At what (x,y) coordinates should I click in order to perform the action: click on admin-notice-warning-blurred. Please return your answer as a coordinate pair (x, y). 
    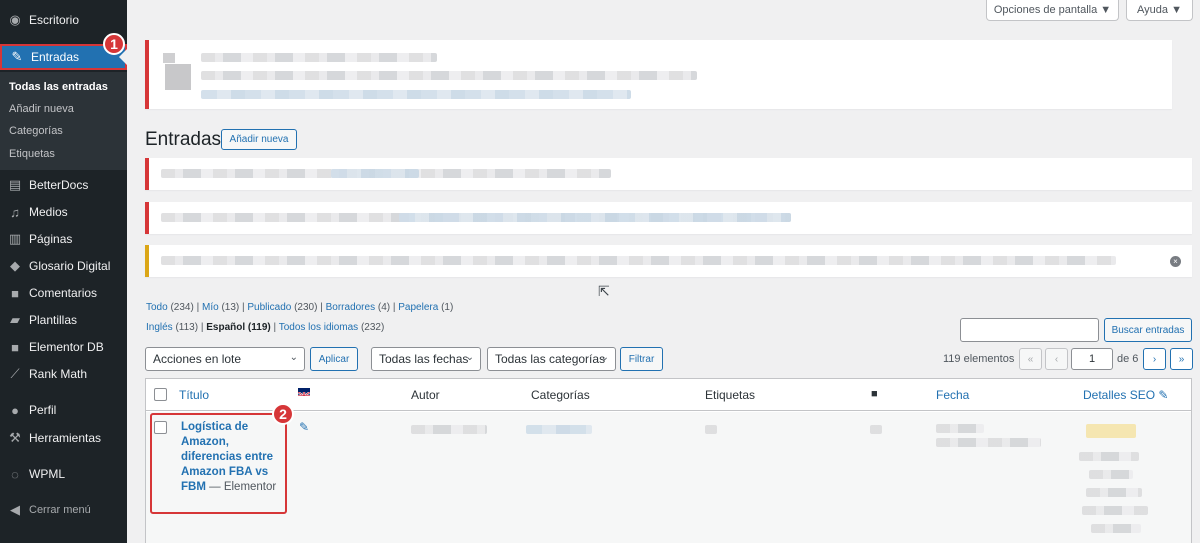
    Looking at the image, I should click on (668, 261).